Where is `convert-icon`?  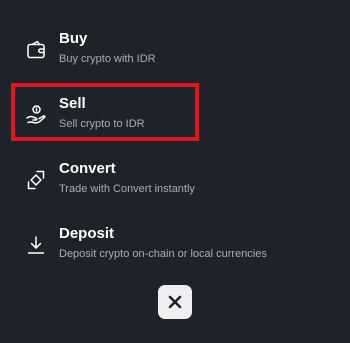 convert-icon is located at coordinates (36, 180).